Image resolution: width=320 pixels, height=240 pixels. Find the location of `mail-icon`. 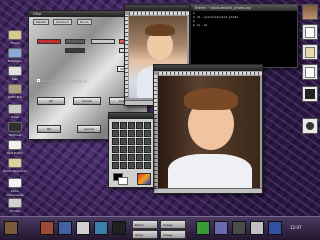

mail-icon is located at coordinates (15, 71).